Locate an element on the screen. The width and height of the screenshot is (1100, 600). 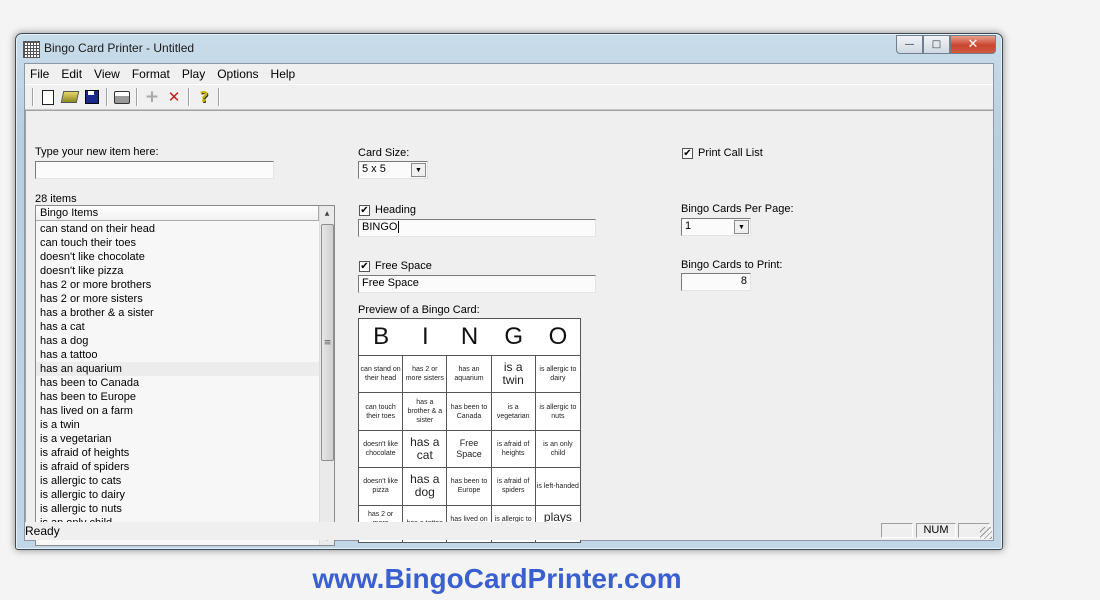
print-call-list-checkbox: ✔ is located at coordinates (687, 153).